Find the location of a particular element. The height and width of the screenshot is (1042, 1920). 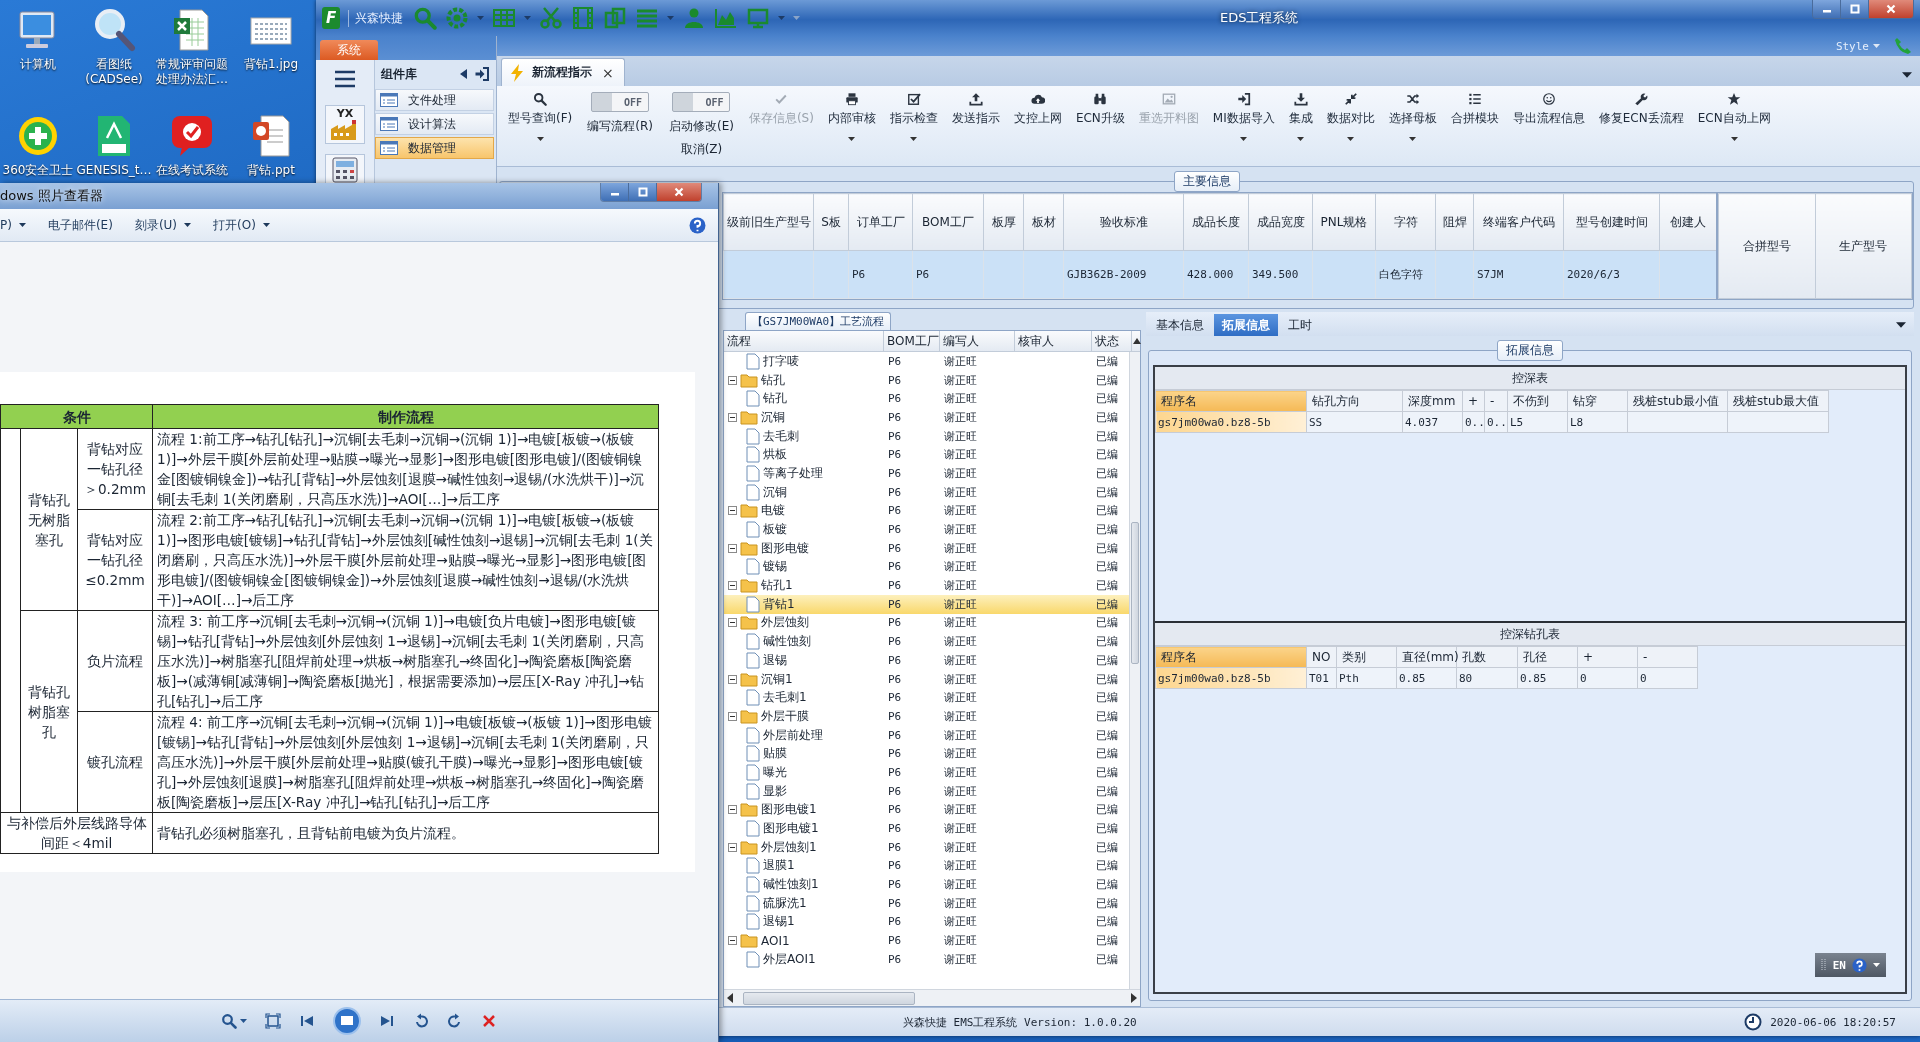

menu-item: 电子邮件(E) is located at coordinates (80, 225).